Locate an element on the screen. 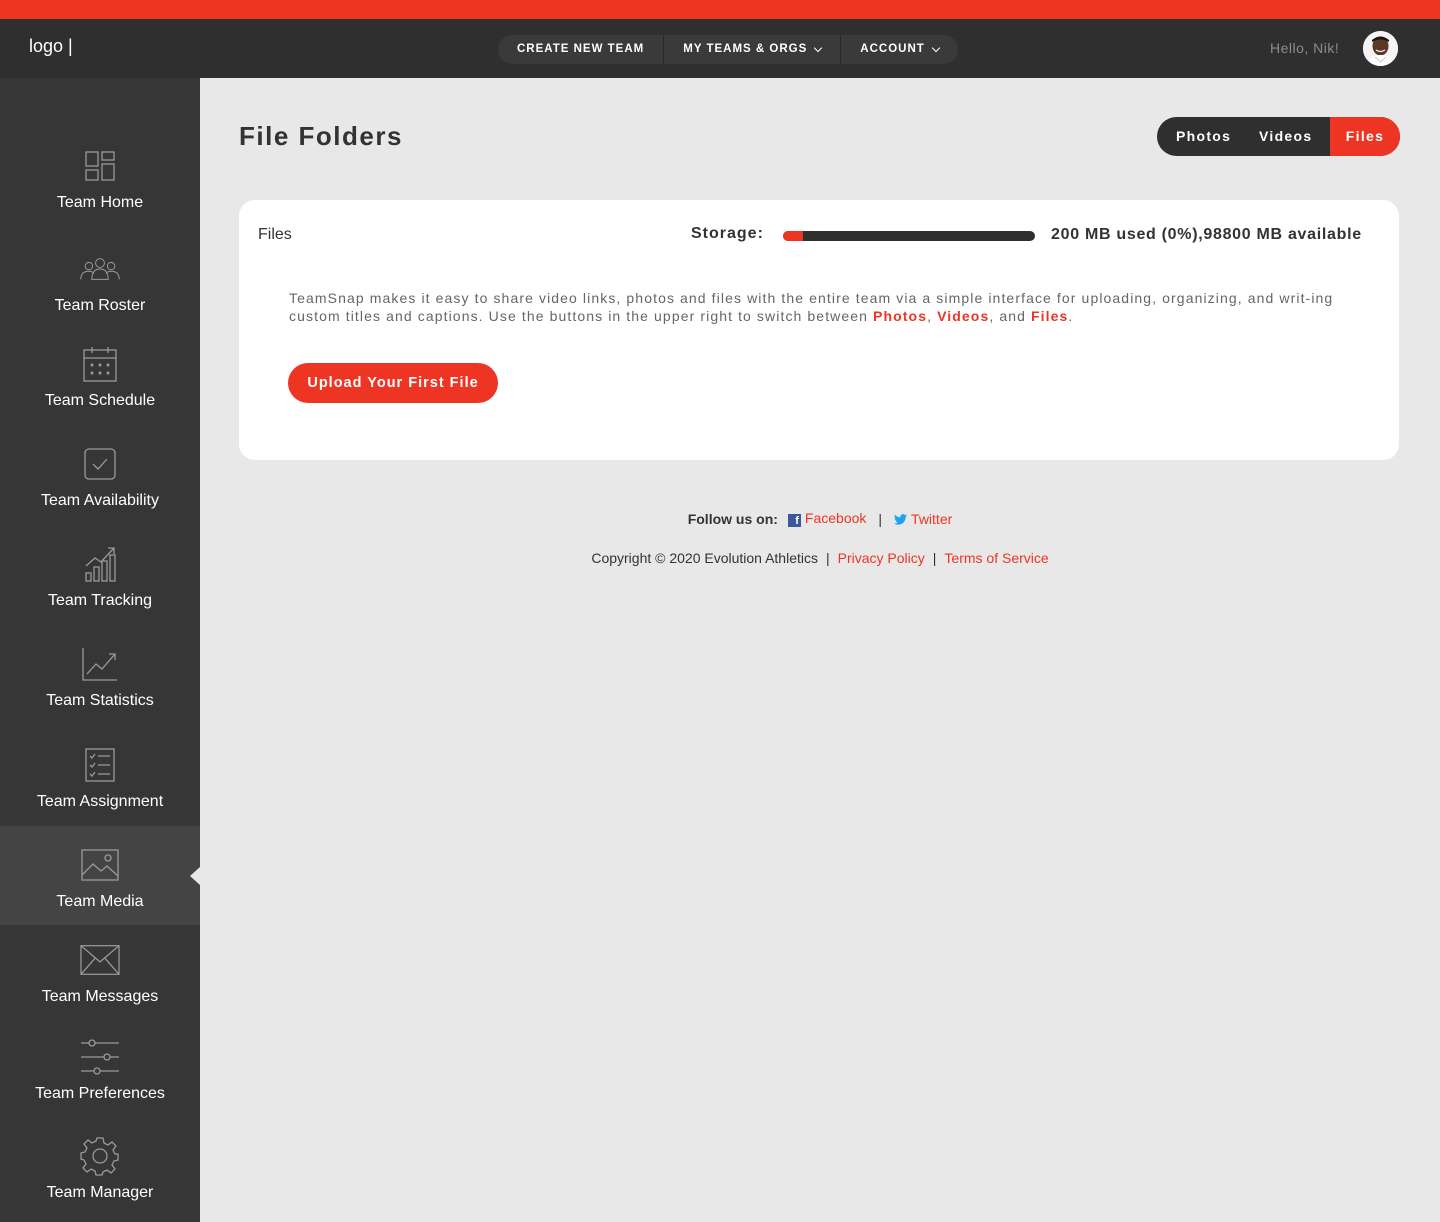 This screenshot has height=1222, width=1440. sidebar-item-team-roster: Team Roster is located at coordinates (100, 282).